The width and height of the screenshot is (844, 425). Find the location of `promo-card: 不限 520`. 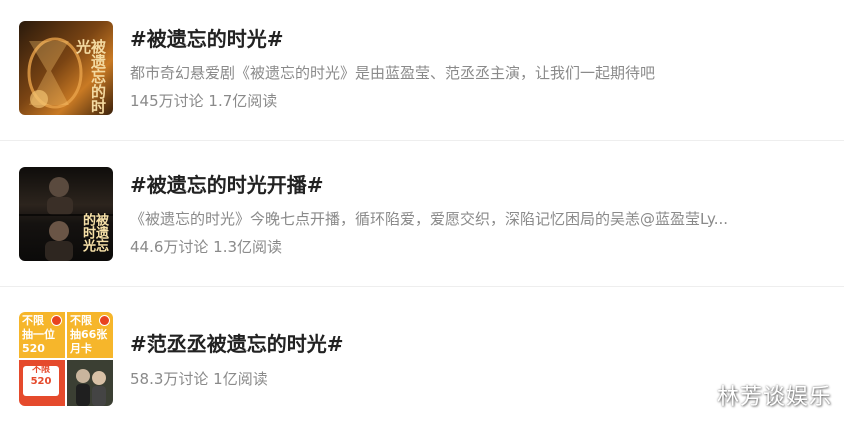

promo-card: 不限 520 is located at coordinates (41, 380).